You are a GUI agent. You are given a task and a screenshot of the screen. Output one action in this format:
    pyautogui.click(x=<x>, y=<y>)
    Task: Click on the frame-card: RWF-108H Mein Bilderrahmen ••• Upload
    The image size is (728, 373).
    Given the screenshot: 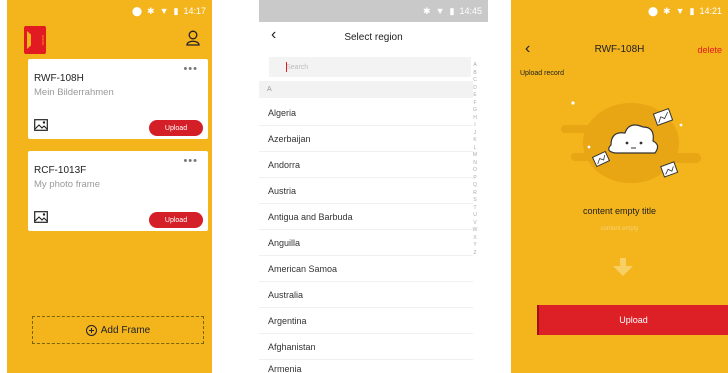 What is the action you would take?
    pyautogui.click(x=118, y=99)
    